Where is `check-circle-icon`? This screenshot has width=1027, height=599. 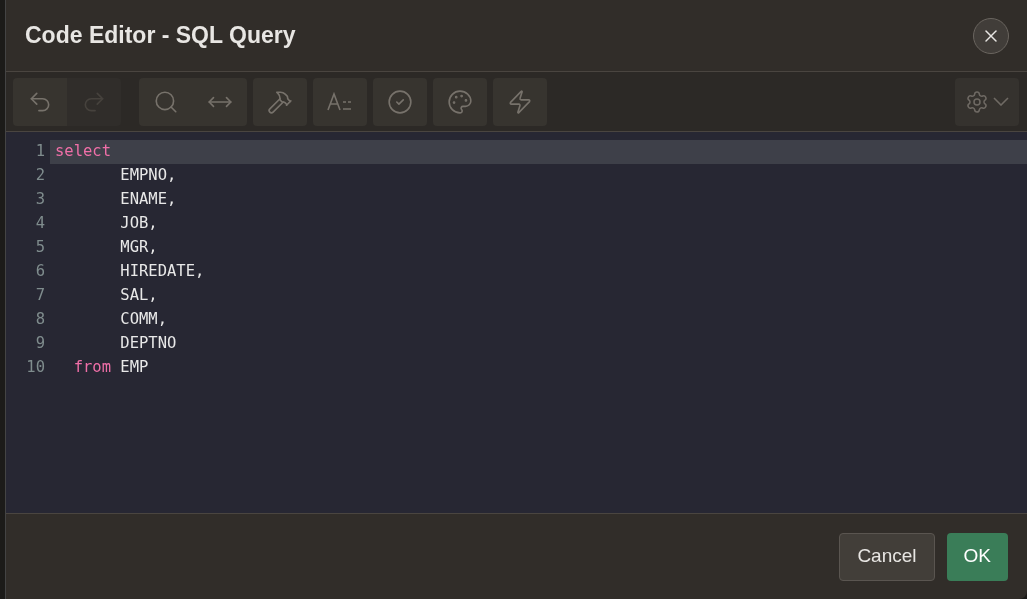 check-circle-icon is located at coordinates (400, 101).